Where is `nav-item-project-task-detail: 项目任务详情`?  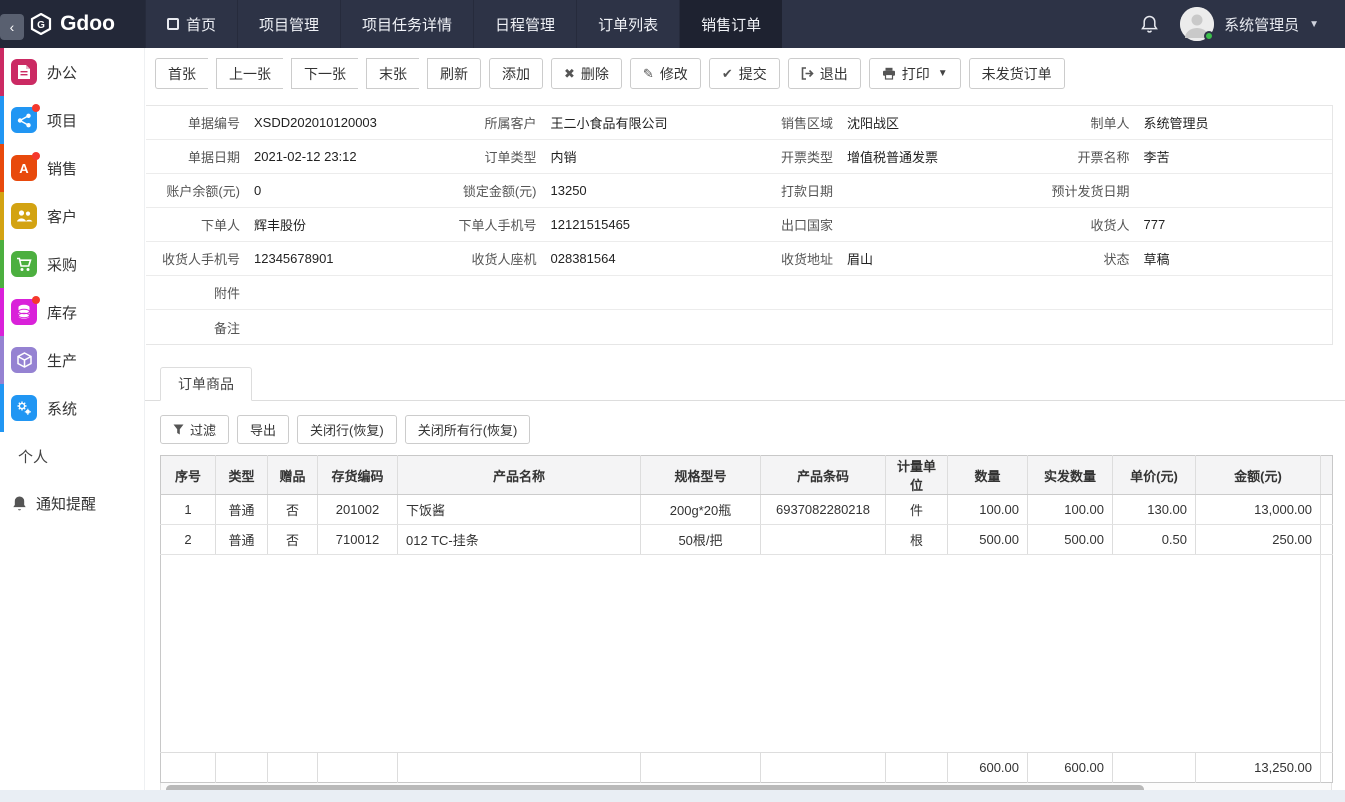 nav-item-project-task-detail: 项目任务详情 is located at coordinates (407, 24).